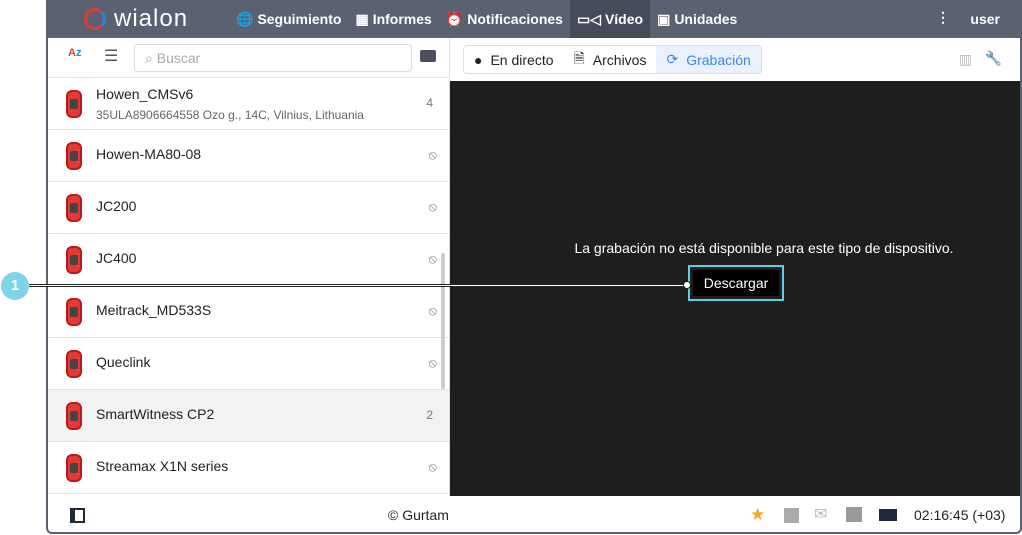 This screenshot has width=1022, height=535. I want to click on bus-icon: ▣, so click(664, 18).